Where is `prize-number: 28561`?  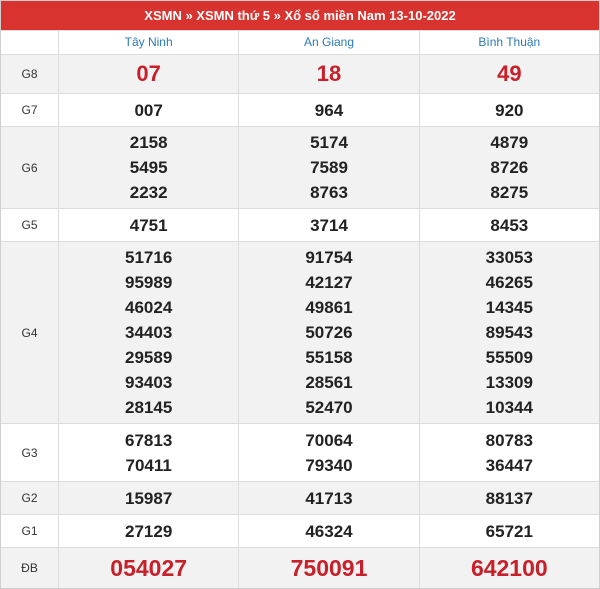
prize-number: 28561 is located at coordinates (329, 383).